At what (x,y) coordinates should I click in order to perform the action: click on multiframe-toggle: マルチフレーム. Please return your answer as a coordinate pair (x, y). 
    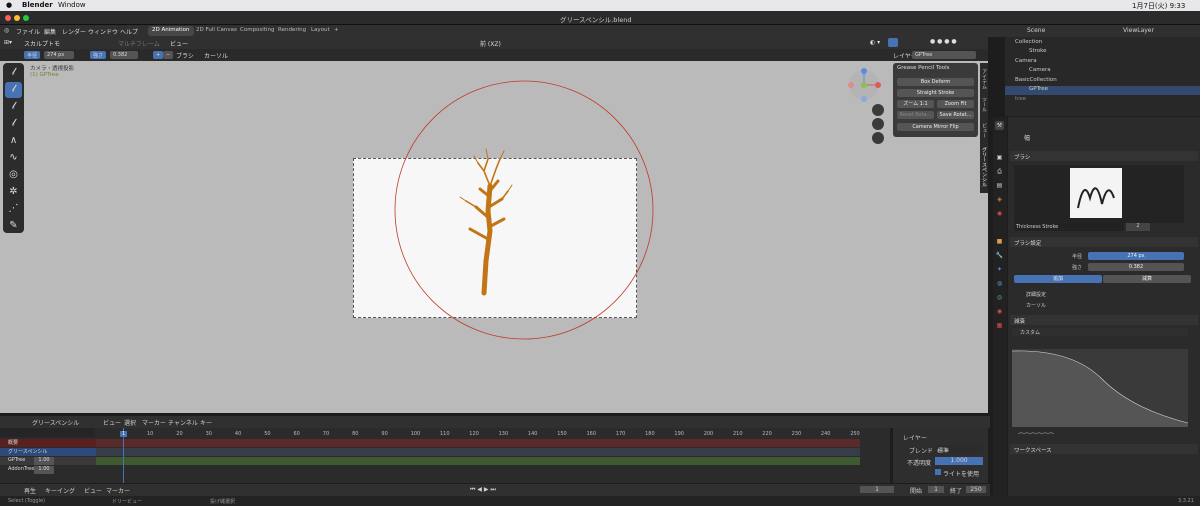
    Looking at the image, I should click on (139, 43).